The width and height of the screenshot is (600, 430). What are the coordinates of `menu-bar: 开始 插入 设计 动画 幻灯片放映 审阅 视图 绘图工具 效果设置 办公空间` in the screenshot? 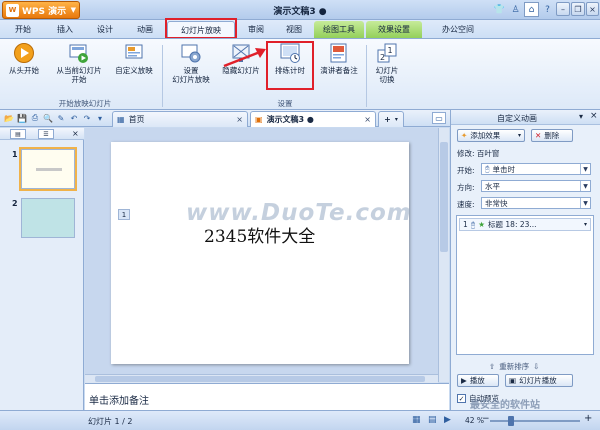 It's located at (300, 29).